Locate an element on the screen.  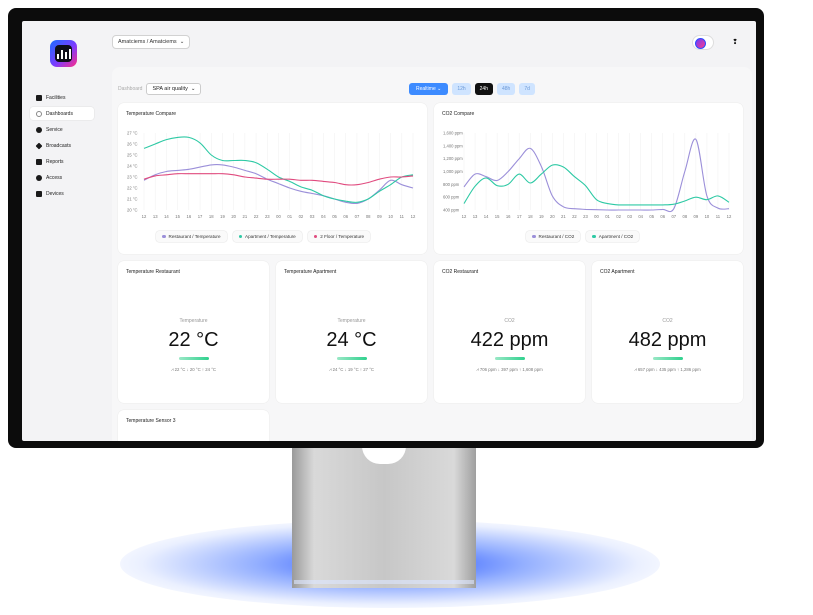
sidebar-item-dashboards: Dashboards is located at coordinates (62, 113).